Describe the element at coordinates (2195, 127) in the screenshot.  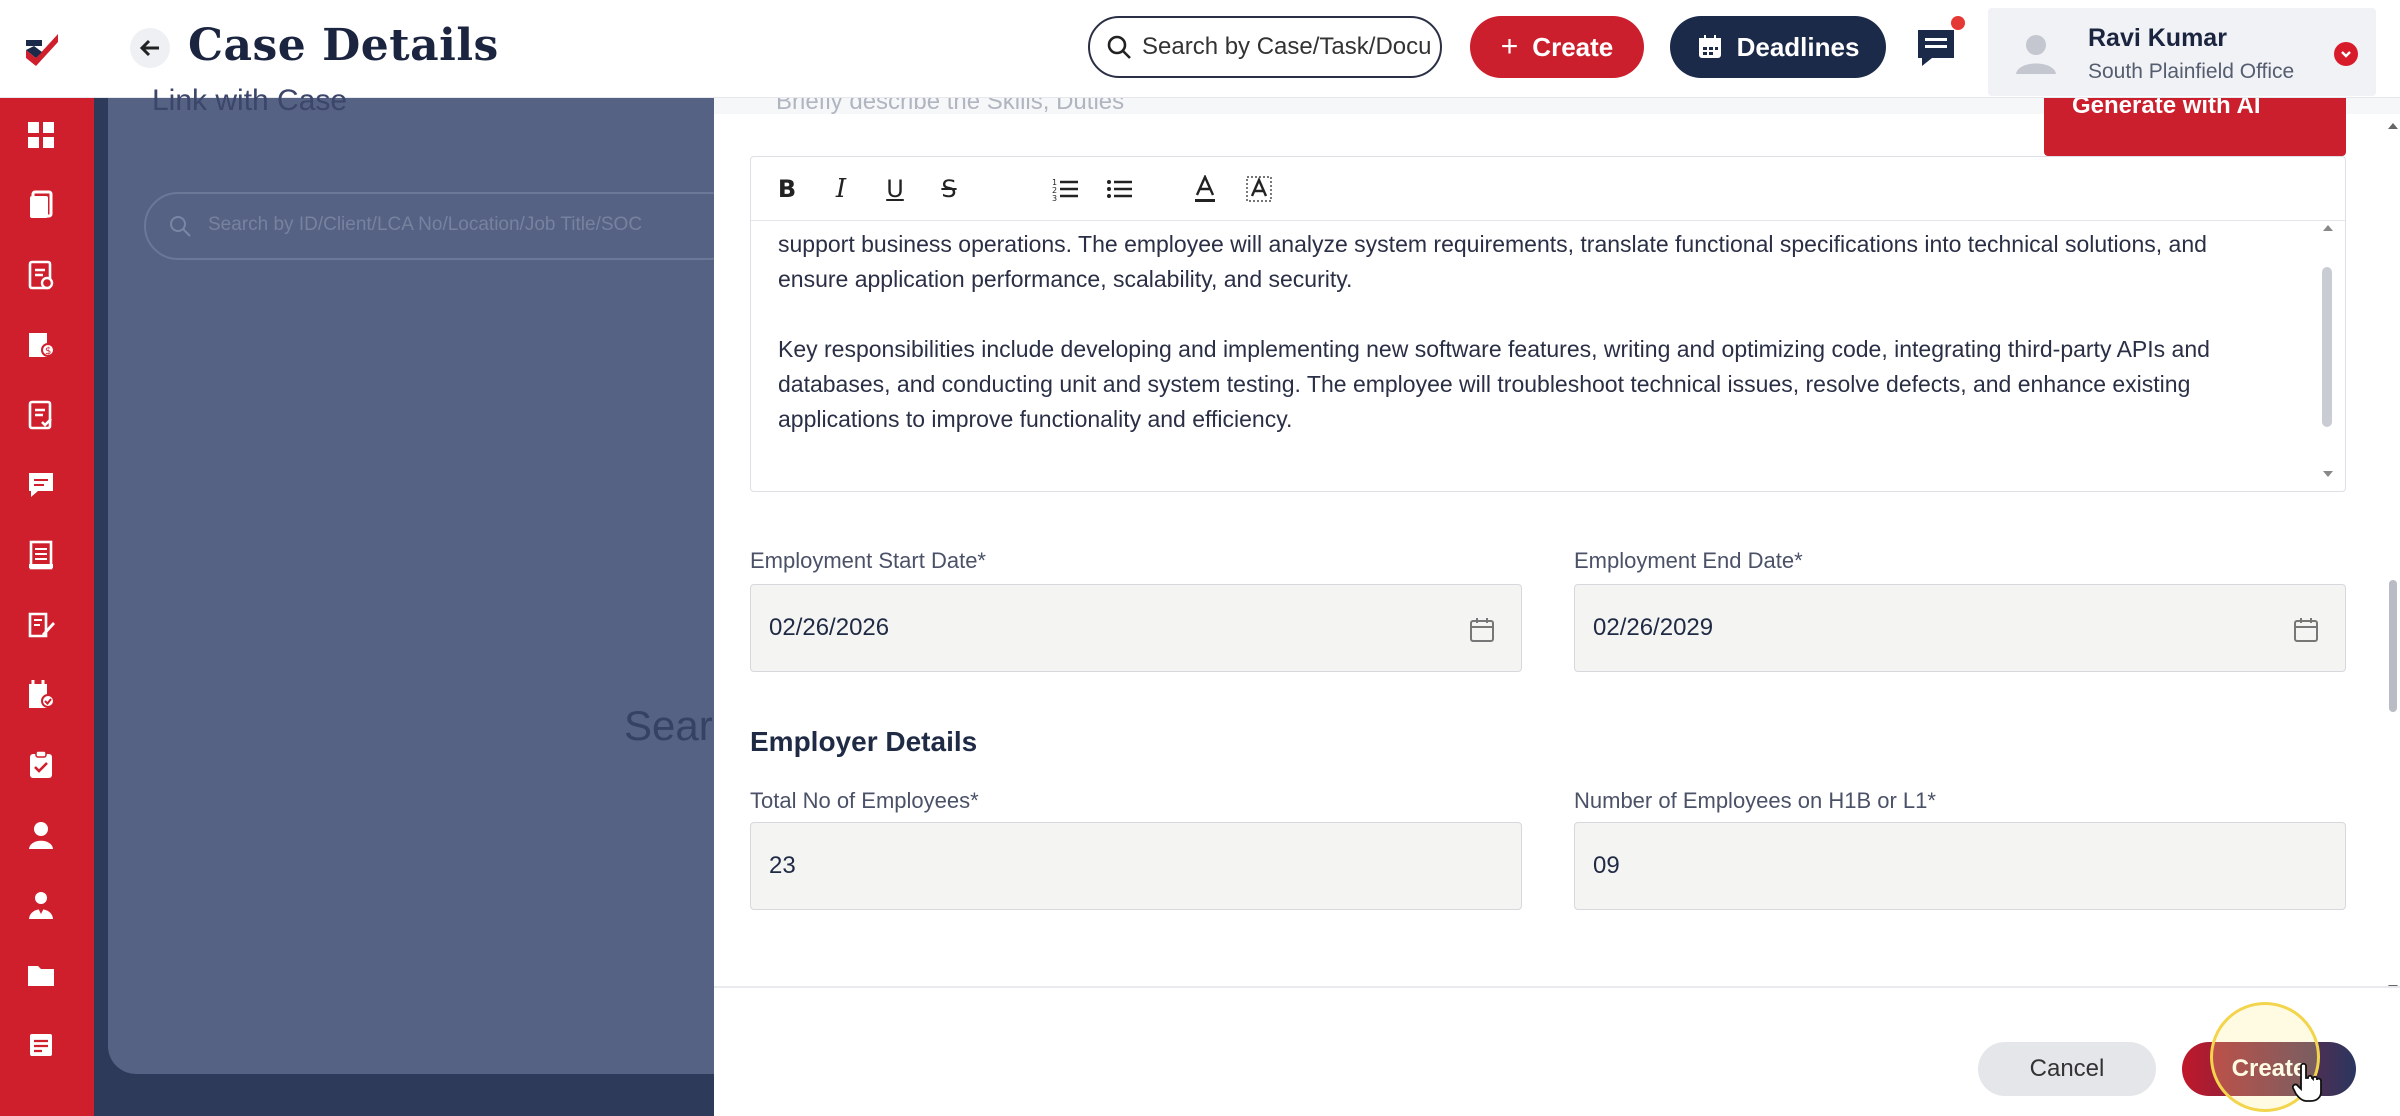
I see `generate-with-ai-button: Generate with AI` at that location.